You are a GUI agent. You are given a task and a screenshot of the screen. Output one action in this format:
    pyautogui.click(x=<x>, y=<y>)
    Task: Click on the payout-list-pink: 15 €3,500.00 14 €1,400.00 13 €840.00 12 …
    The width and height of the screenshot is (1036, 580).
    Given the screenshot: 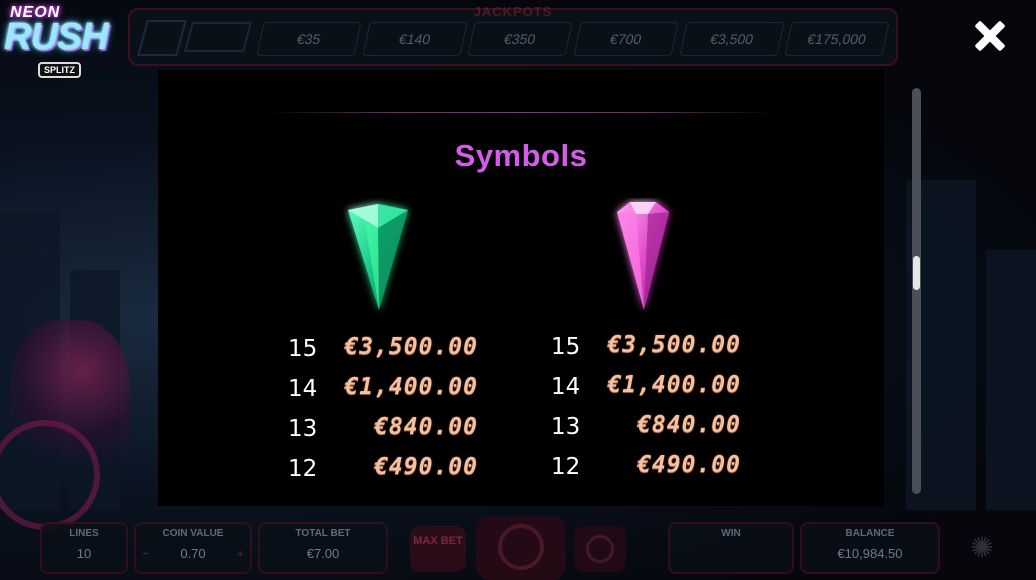 What is the action you would take?
    pyautogui.click(x=651, y=410)
    